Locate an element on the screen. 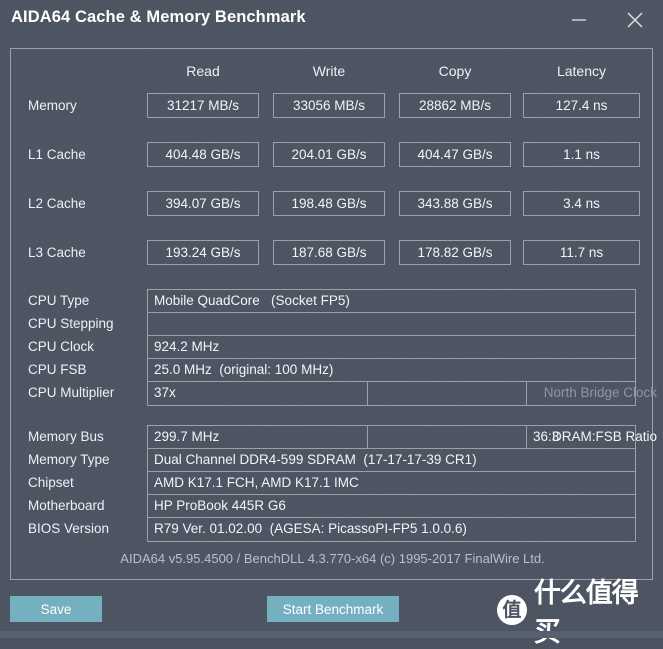 This screenshot has height=649, width=663. info-label-cpu-stepping: CPU Stepping is located at coordinates (71, 323).